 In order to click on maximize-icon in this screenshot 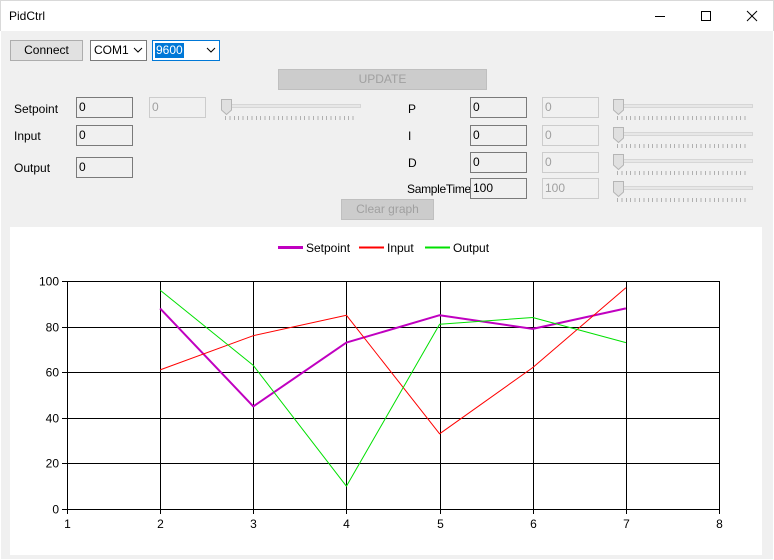, I will do `click(706, 16)`.